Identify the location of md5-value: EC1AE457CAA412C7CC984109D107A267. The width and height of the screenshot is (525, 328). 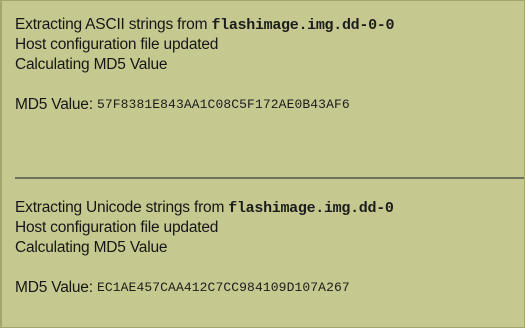
(223, 287).